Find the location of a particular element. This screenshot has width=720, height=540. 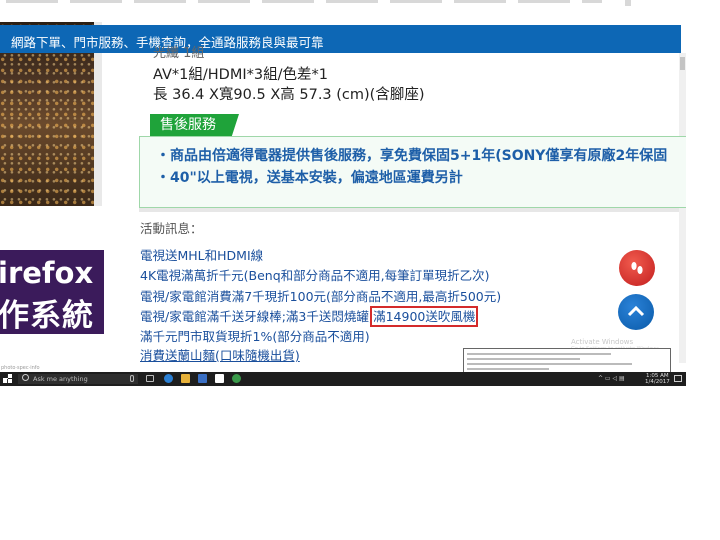

back-to-top-button is located at coordinates (636, 312).